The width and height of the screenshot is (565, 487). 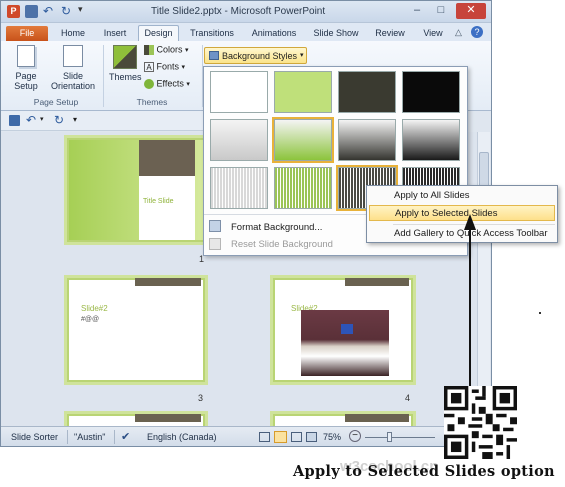 What do you see at coordinates (26, 81) in the screenshot?
I see `page-setup-label: Page Setup` at bounding box center [26, 81].